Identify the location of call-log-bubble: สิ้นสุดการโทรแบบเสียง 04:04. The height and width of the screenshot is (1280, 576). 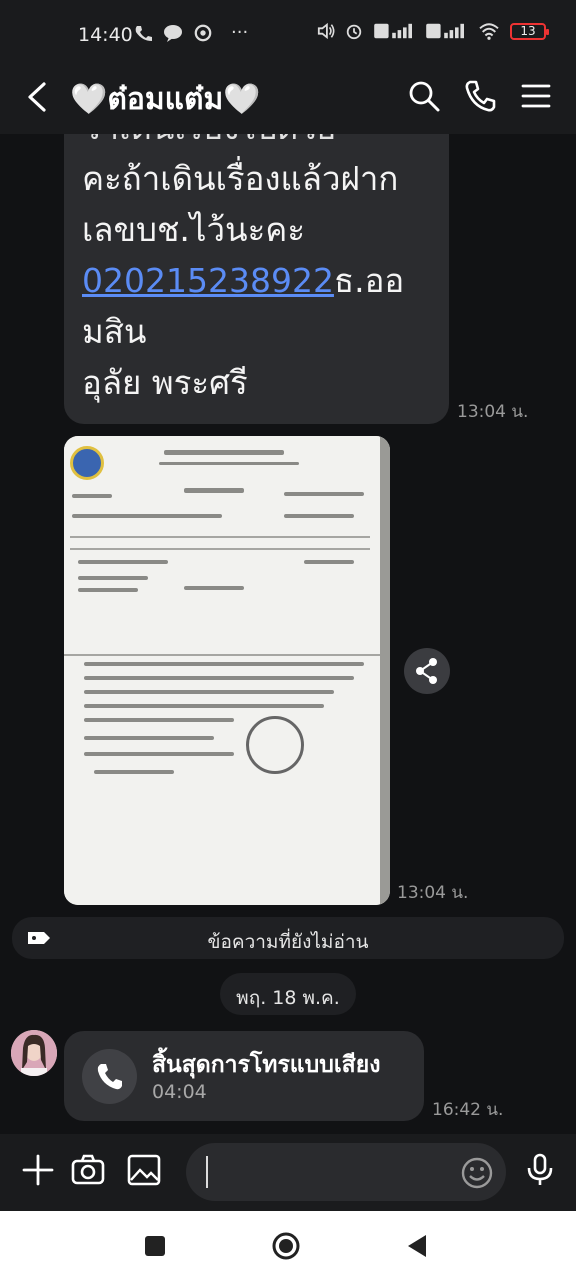
(244, 1076).